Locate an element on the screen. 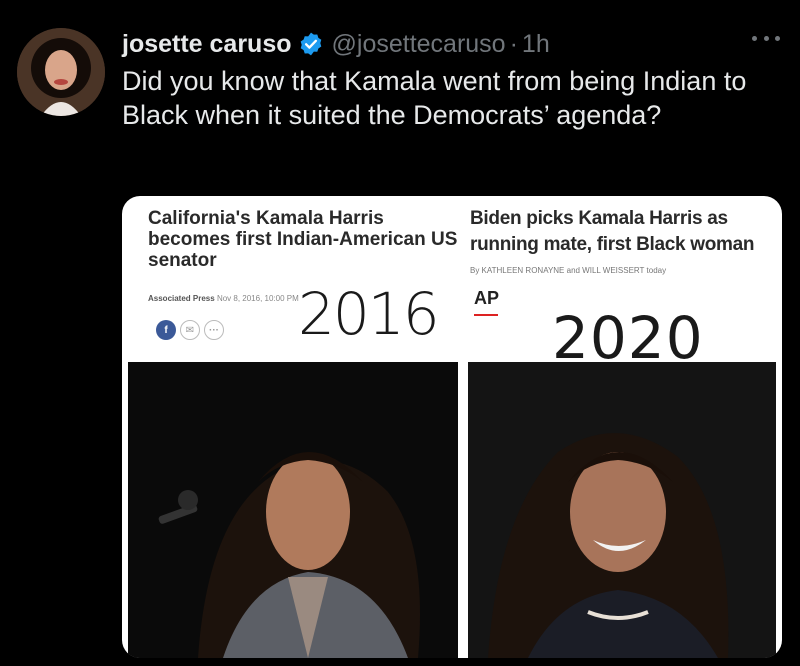 The image size is (800, 666). avatar is located at coordinates (61, 72).